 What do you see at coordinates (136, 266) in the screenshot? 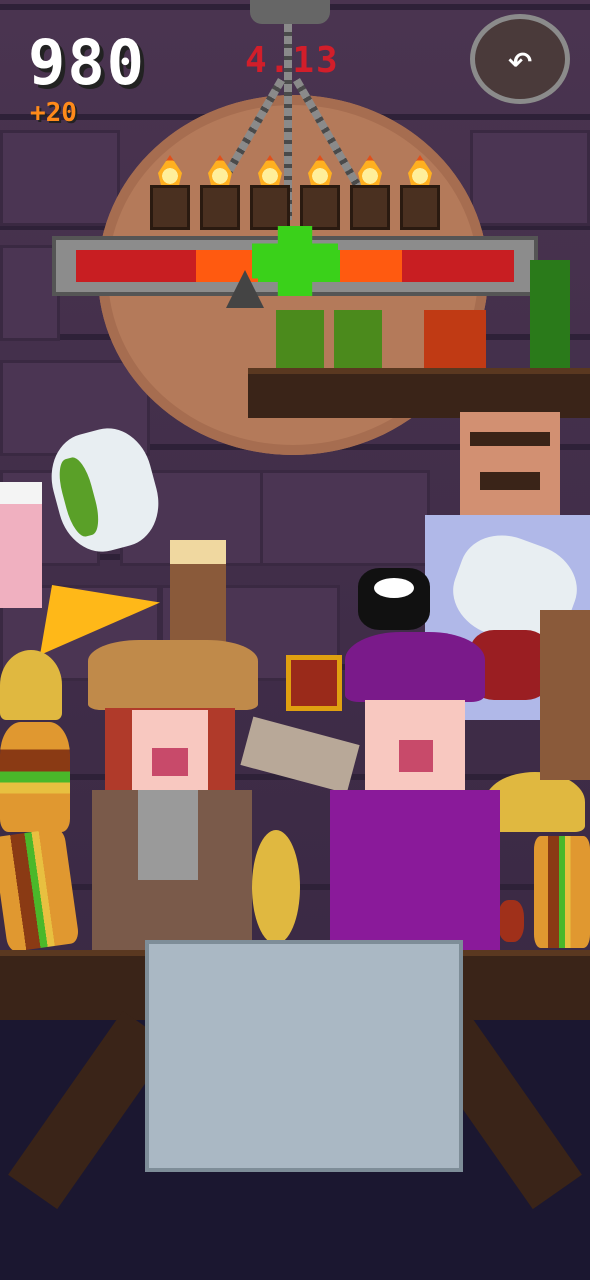
I see `meter-red-left` at bounding box center [136, 266].